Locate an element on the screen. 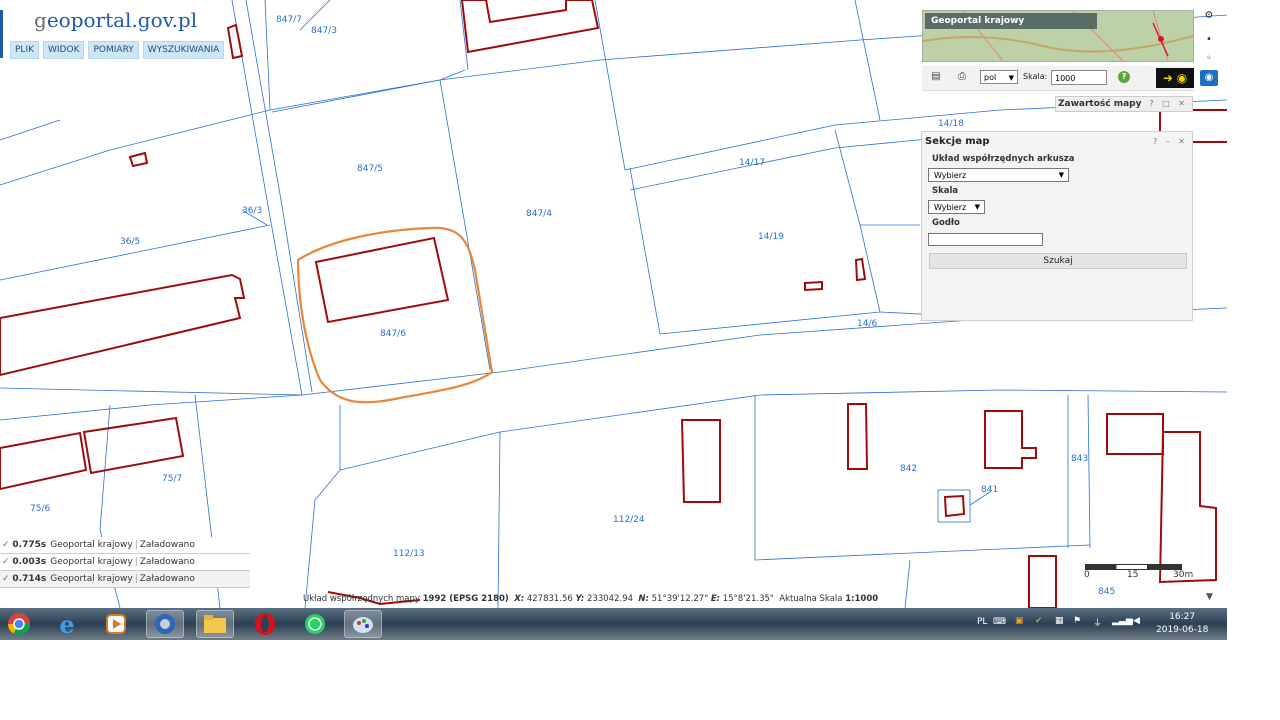 The image size is (1280, 720). parcel-number-label: 847/5 is located at coordinates (370, 169).